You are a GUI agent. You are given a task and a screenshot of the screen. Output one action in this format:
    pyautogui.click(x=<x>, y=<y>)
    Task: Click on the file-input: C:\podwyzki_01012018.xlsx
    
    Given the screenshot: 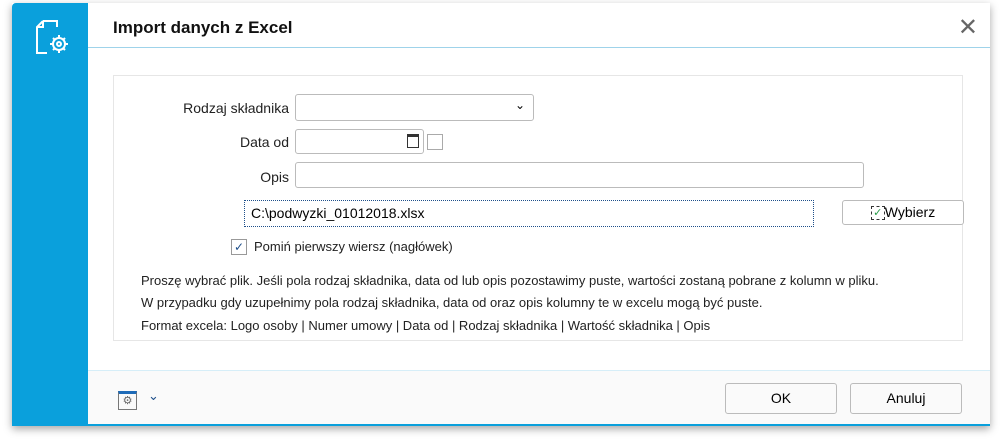 What is the action you would take?
    pyautogui.click(x=529, y=213)
    